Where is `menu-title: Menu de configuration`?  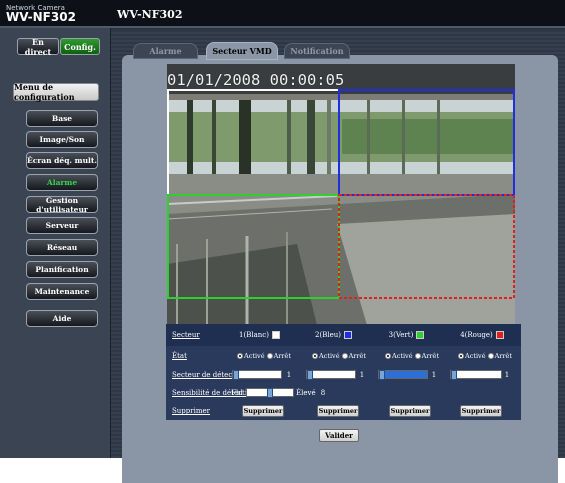 menu-title: Menu de configuration is located at coordinates (56, 92).